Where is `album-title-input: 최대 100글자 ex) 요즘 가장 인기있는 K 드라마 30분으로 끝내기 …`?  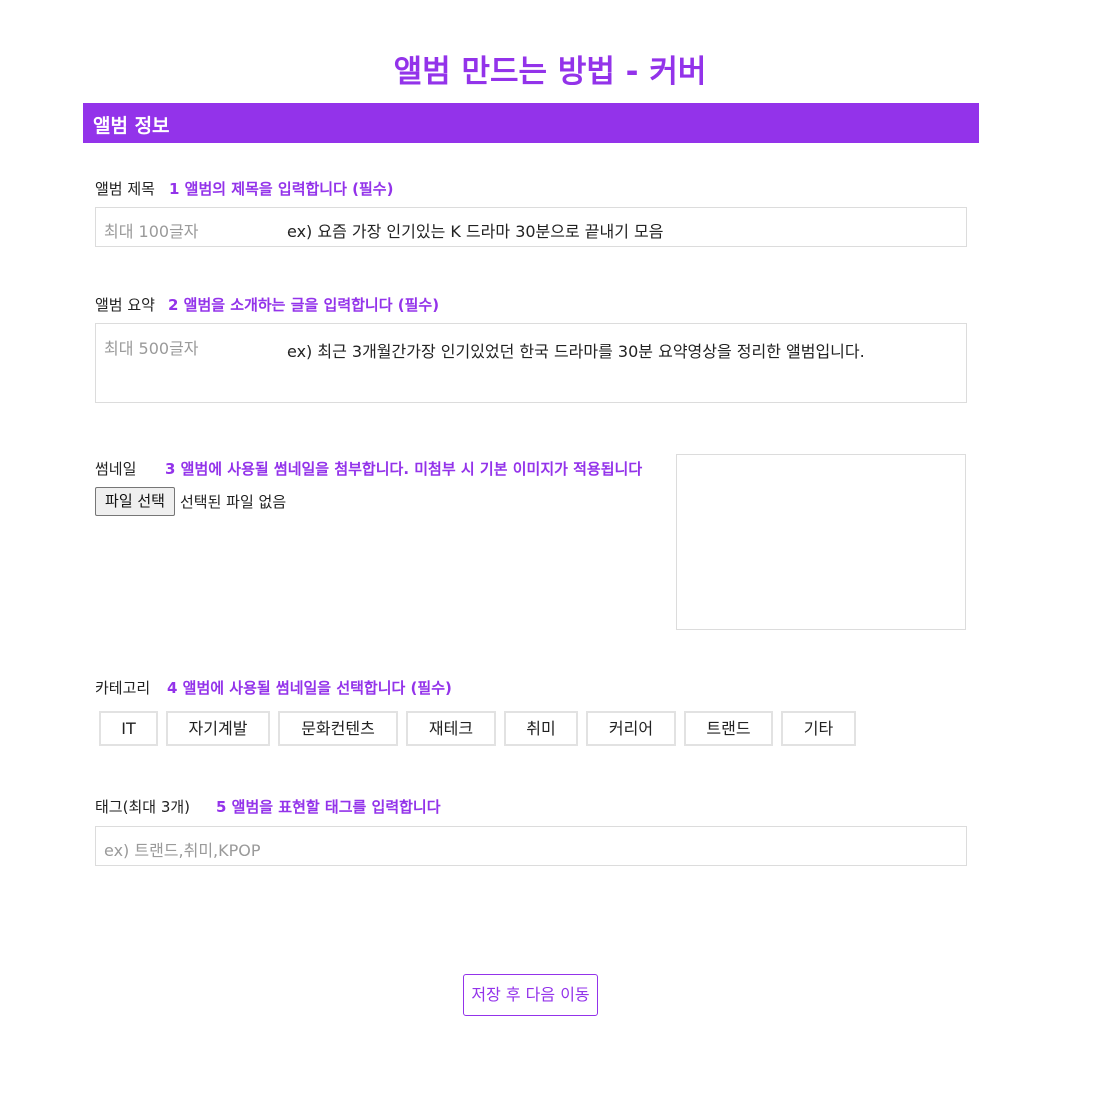
album-title-input: 최대 100글자 ex) 요즘 가장 인기있는 K 드라마 30분으로 끝내기 … is located at coordinates (531, 227).